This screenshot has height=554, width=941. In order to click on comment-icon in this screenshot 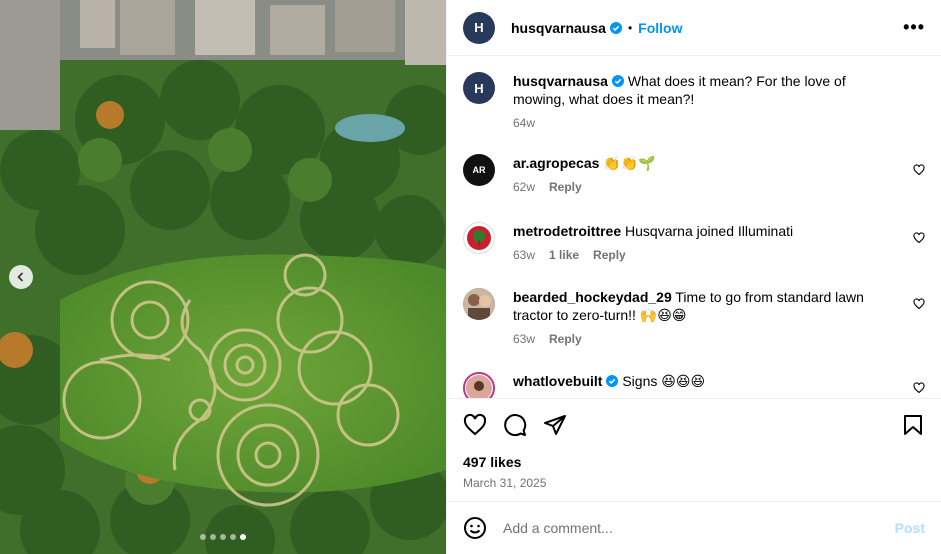, I will do `click(515, 425)`.